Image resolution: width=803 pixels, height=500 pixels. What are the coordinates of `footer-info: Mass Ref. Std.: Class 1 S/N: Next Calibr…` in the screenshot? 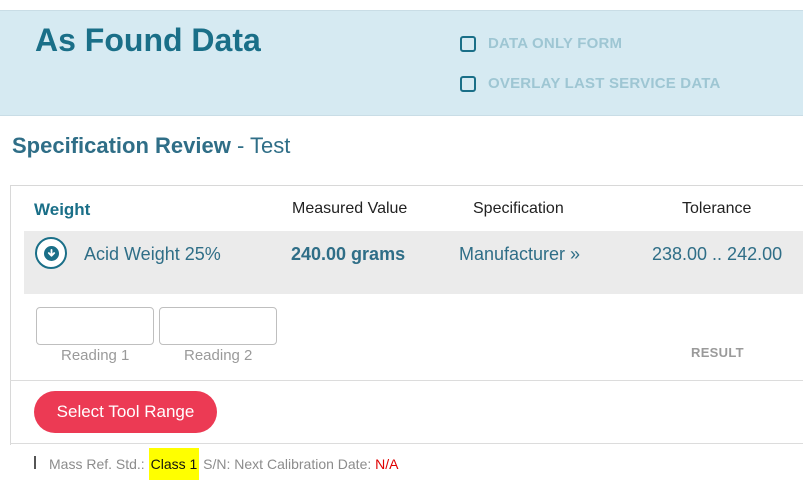 It's located at (224, 464).